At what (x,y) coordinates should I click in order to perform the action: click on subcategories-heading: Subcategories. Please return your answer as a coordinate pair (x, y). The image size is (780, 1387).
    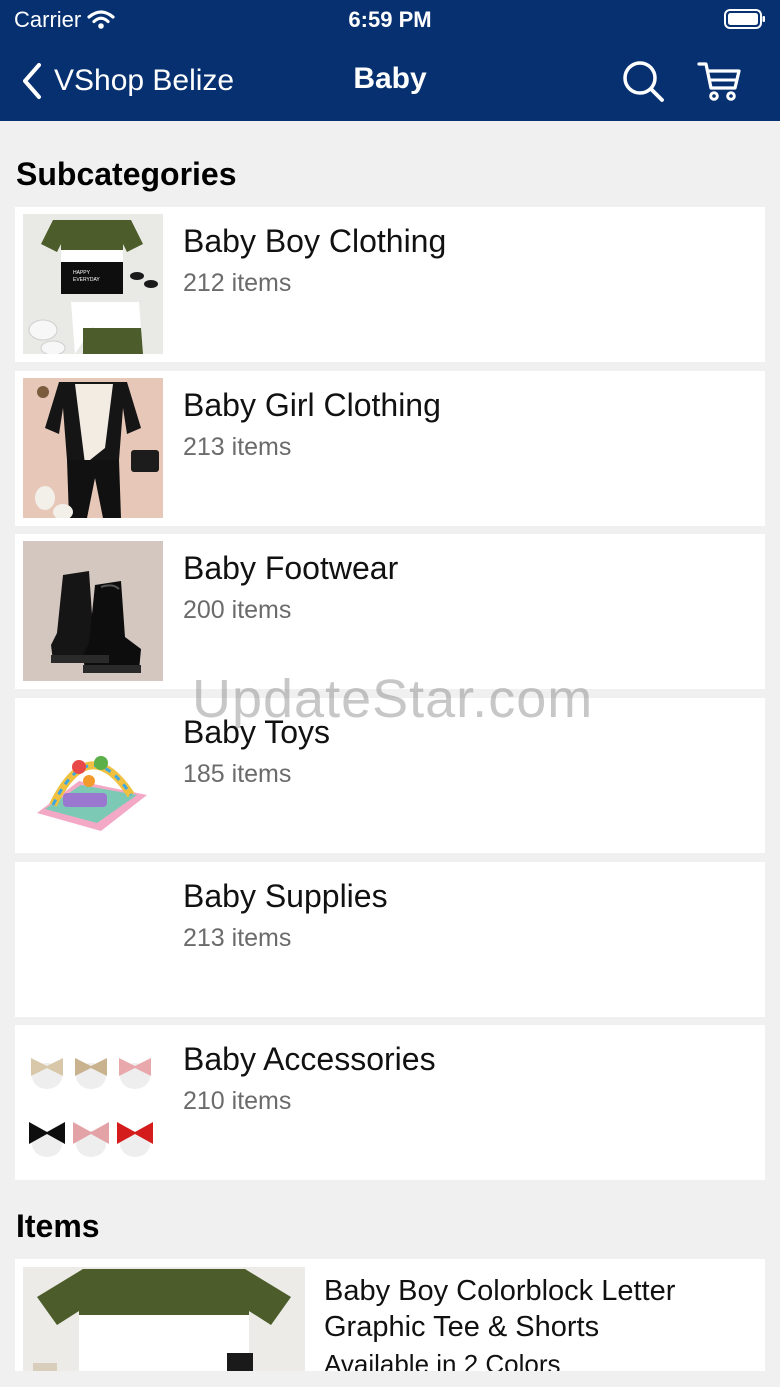
    Looking at the image, I should click on (126, 174).